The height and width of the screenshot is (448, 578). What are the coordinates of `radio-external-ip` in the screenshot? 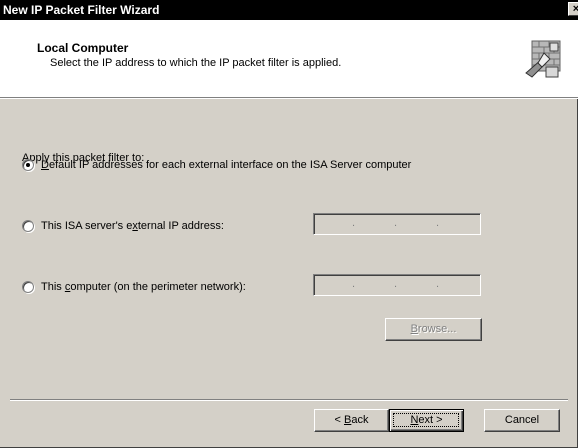 It's located at (28, 226).